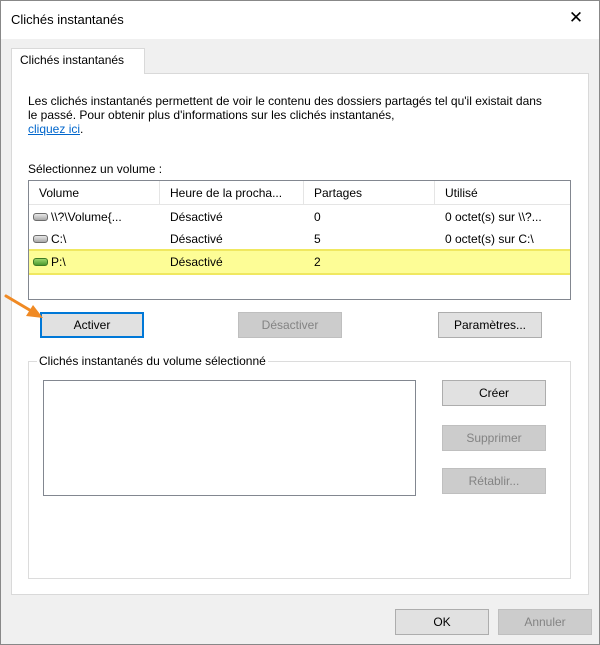  What do you see at coordinates (58, 262) in the screenshot?
I see `volume-name: P:\` at bounding box center [58, 262].